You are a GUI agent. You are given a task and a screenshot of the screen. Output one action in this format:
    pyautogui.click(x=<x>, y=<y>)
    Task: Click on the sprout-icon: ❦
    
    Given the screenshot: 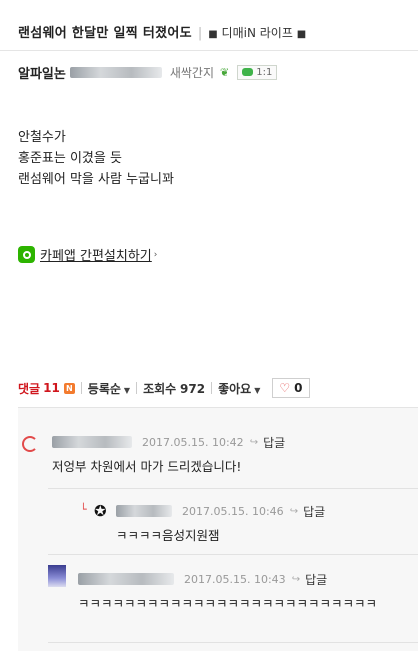 What is the action you would take?
    pyautogui.click(x=225, y=72)
    